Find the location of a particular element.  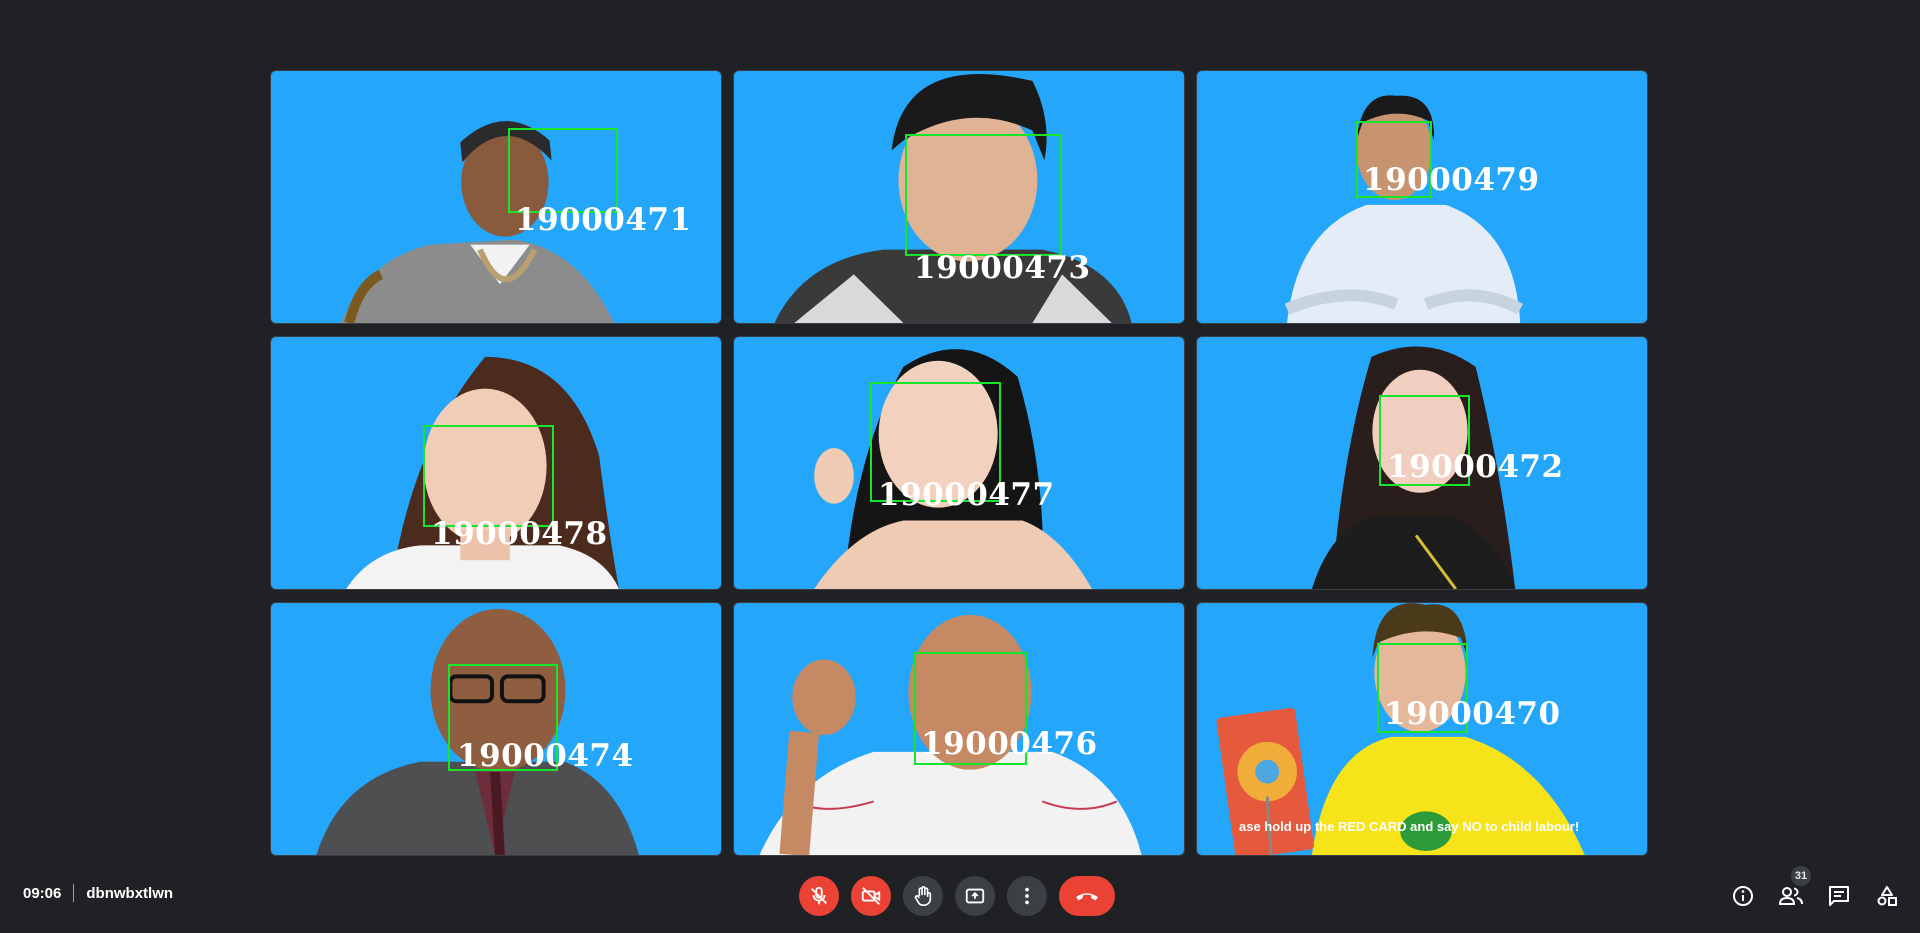

video-tile: 19000471 is located at coordinates (496, 197).